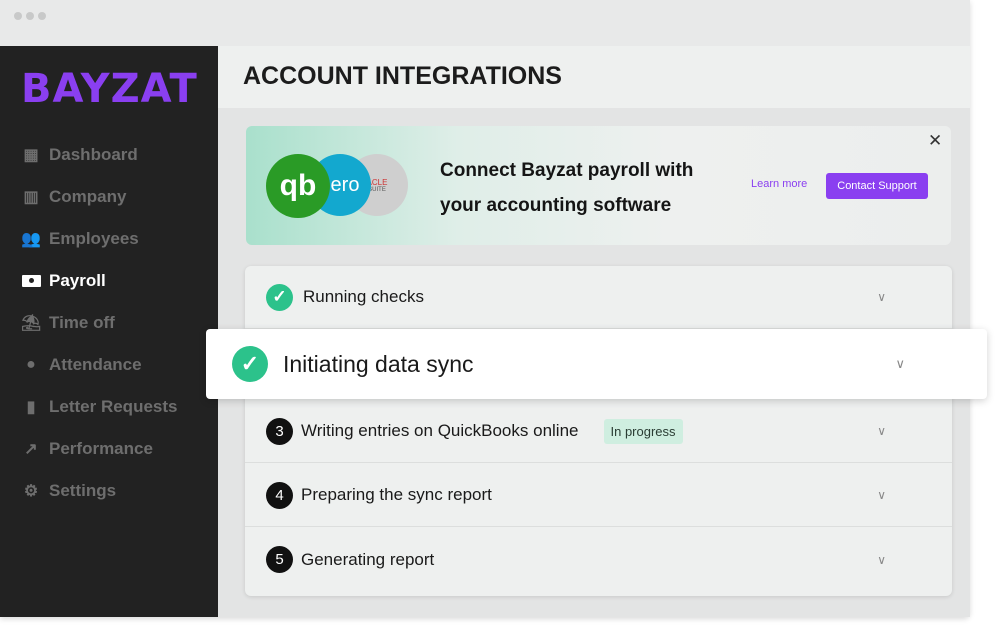 This screenshot has height=633, width=1000. I want to click on gear-icon: ⚙, so click(31, 491).